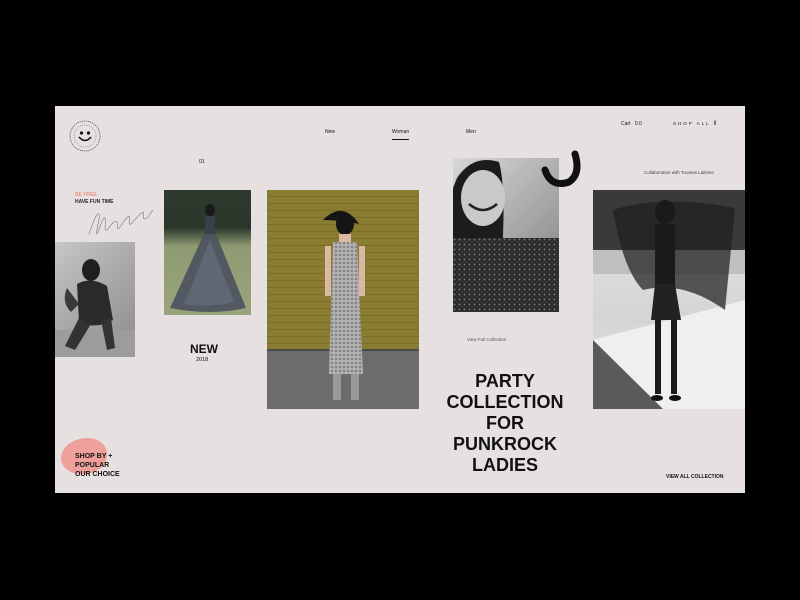 This screenshot has height=600, width=800. I want to click on nav-item-new: New, so click(330, 129).